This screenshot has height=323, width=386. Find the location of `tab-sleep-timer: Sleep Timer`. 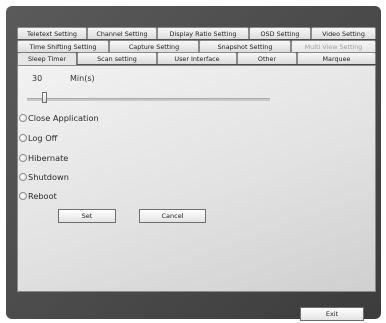

tab-sleep-timer: Sleep Timer is located at coordinates (47, 58).